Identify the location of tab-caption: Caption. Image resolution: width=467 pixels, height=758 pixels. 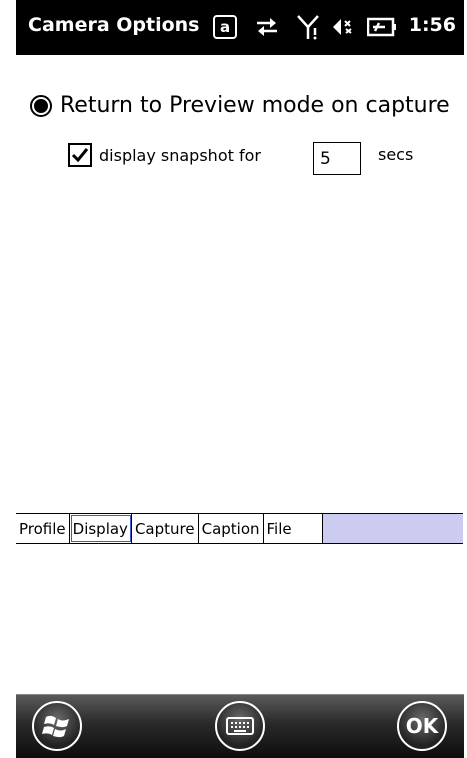
(231, 528).